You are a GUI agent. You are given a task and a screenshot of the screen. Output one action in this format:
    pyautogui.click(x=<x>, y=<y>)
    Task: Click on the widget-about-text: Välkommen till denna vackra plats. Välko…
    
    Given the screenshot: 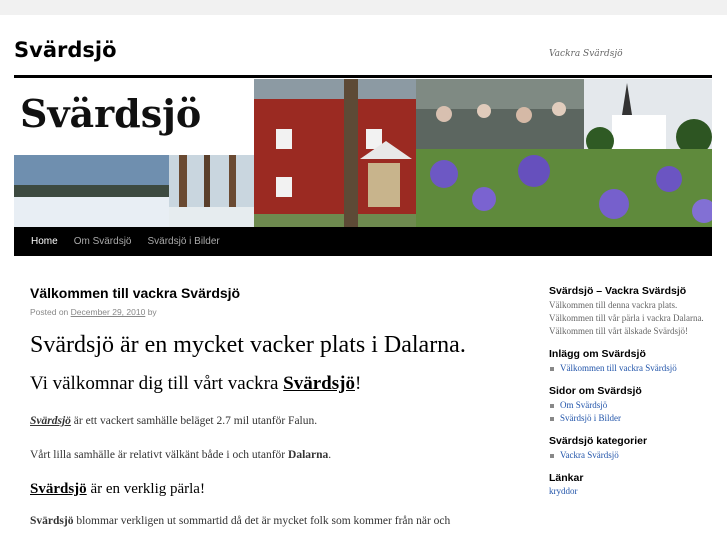 What is the action you would take?
    pyautogui.click(x=626, y=318)
    